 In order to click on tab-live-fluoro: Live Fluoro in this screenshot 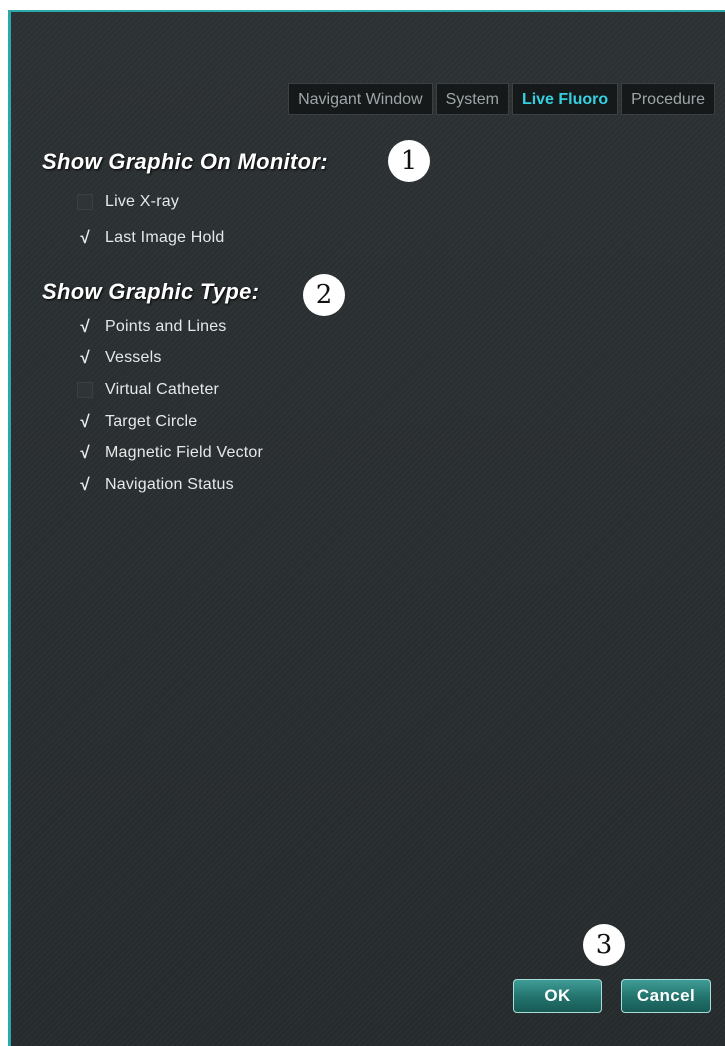, I will do `click(565, 99)`.